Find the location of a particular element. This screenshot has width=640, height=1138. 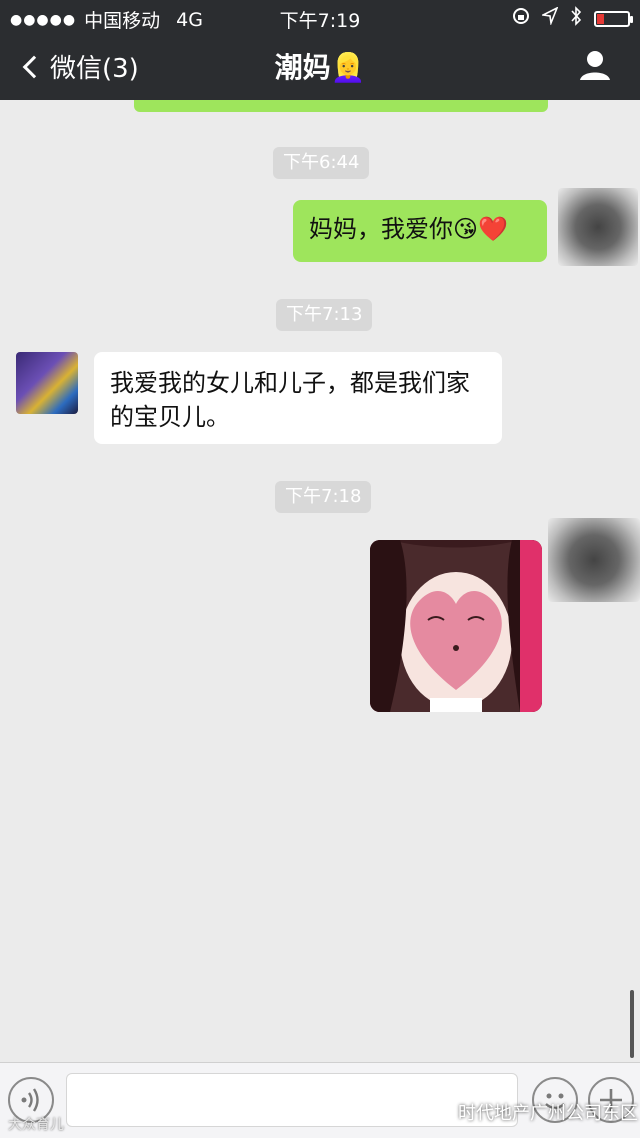

profile-button is located at coordinates (595, 65).